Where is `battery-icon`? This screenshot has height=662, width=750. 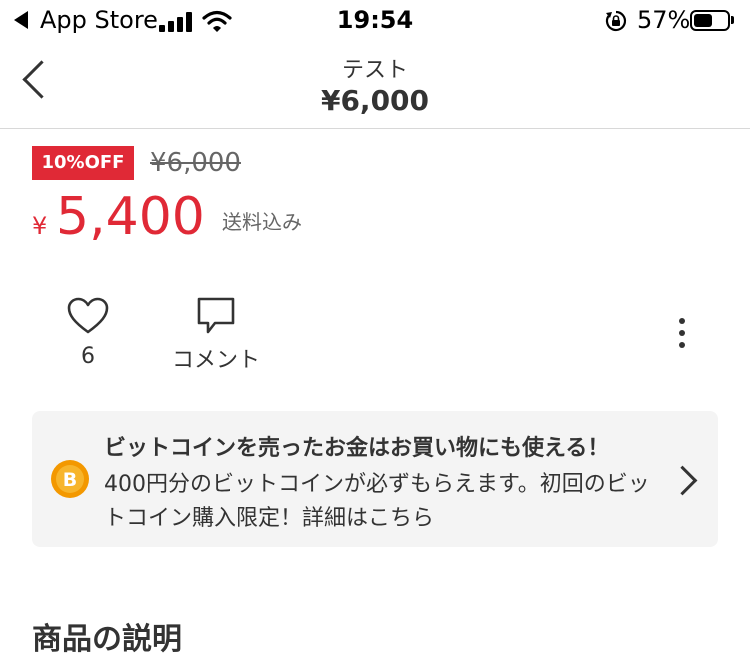
battery-icon is located at coordinates (710, 20).